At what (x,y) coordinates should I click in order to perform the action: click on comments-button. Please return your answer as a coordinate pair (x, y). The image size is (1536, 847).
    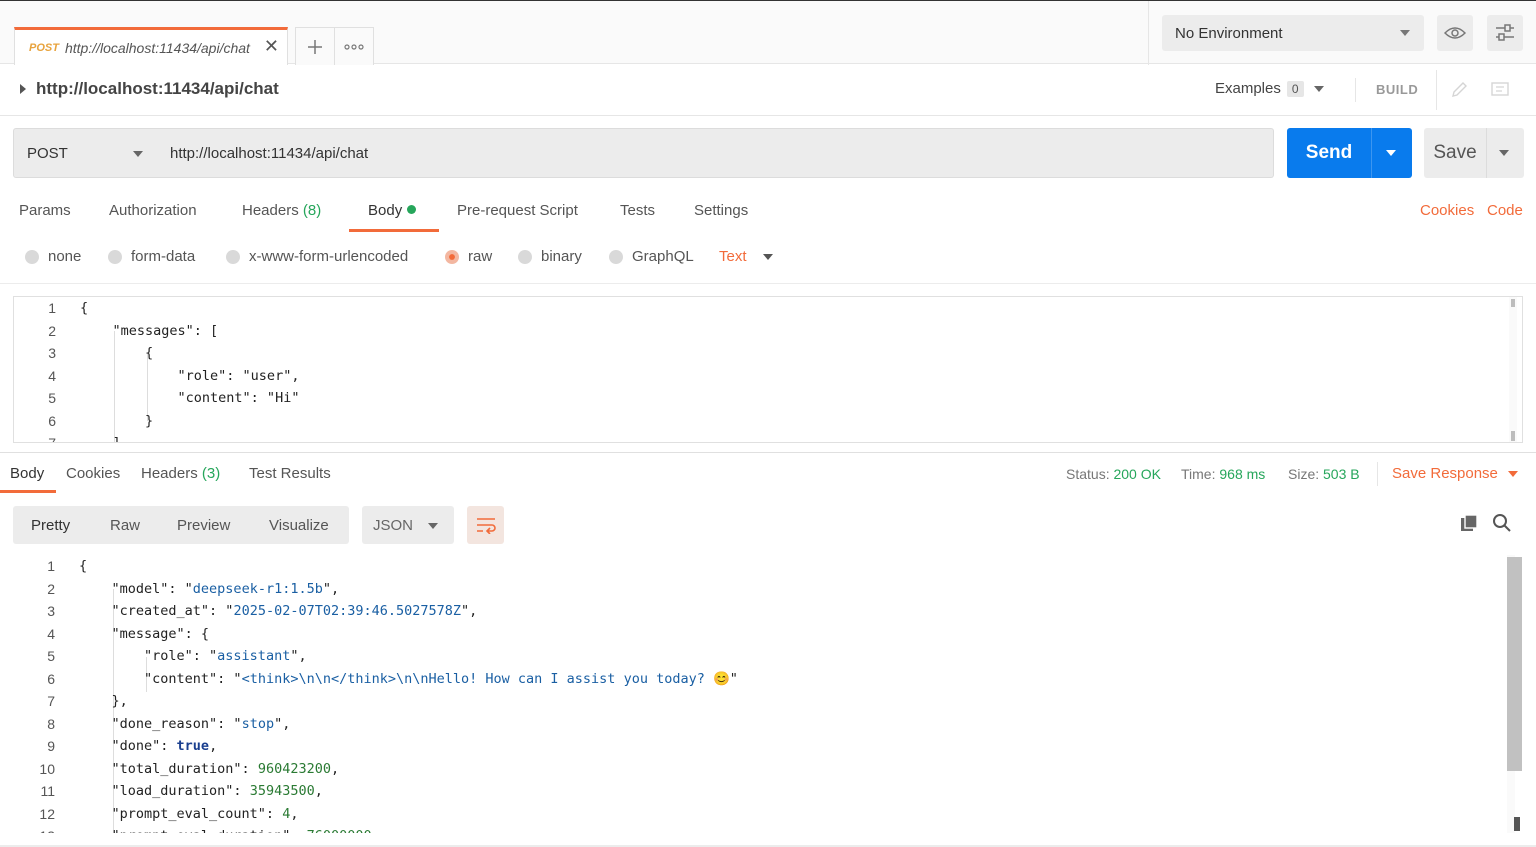
    Looking at the image, I should click on (1500, 90).